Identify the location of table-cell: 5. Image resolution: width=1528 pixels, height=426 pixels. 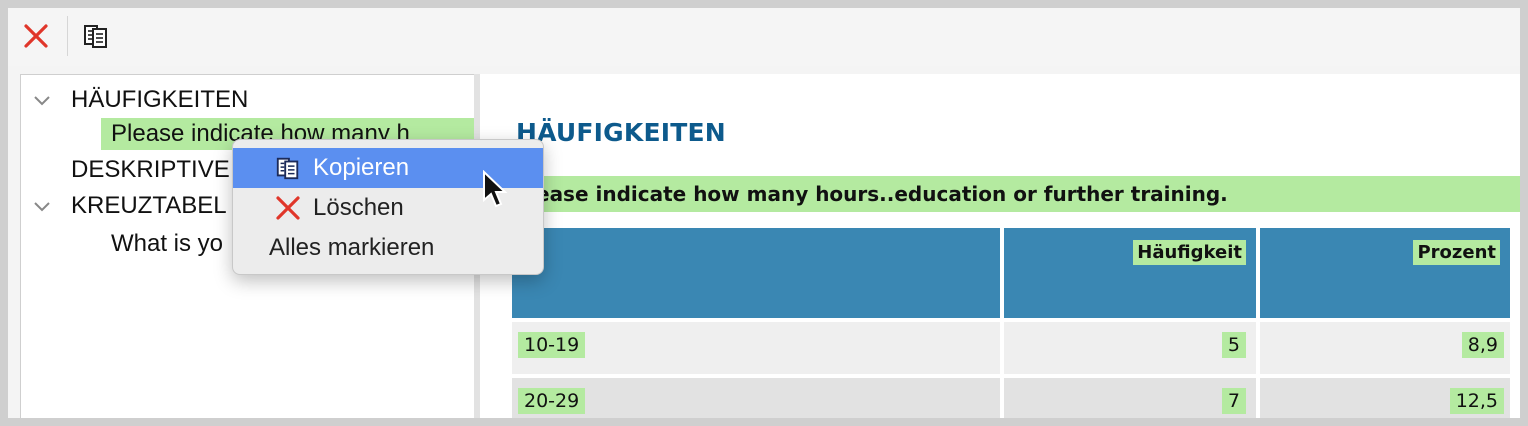
(1130, 348).